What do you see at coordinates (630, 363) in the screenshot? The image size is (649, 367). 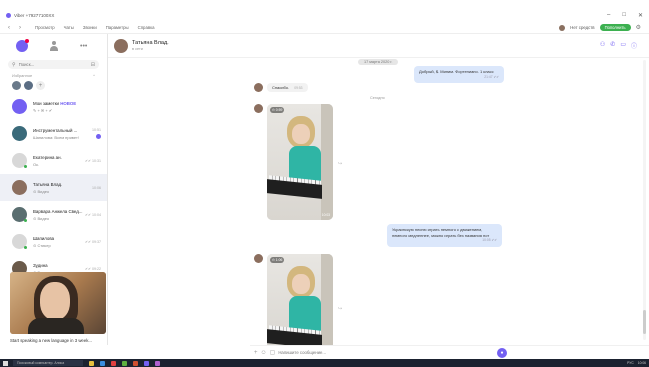 I see `tray-language: РУС` at bounding box center [630, 363].